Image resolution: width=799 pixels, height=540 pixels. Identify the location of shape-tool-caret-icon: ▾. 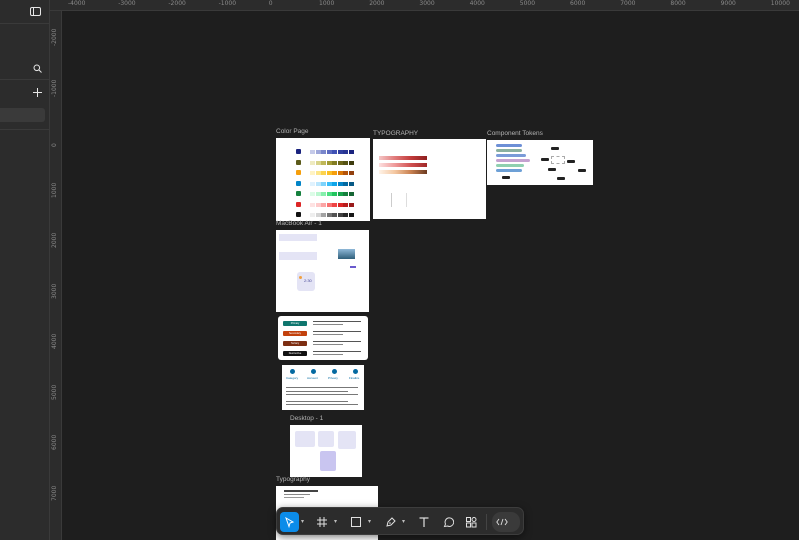
(369, 521).